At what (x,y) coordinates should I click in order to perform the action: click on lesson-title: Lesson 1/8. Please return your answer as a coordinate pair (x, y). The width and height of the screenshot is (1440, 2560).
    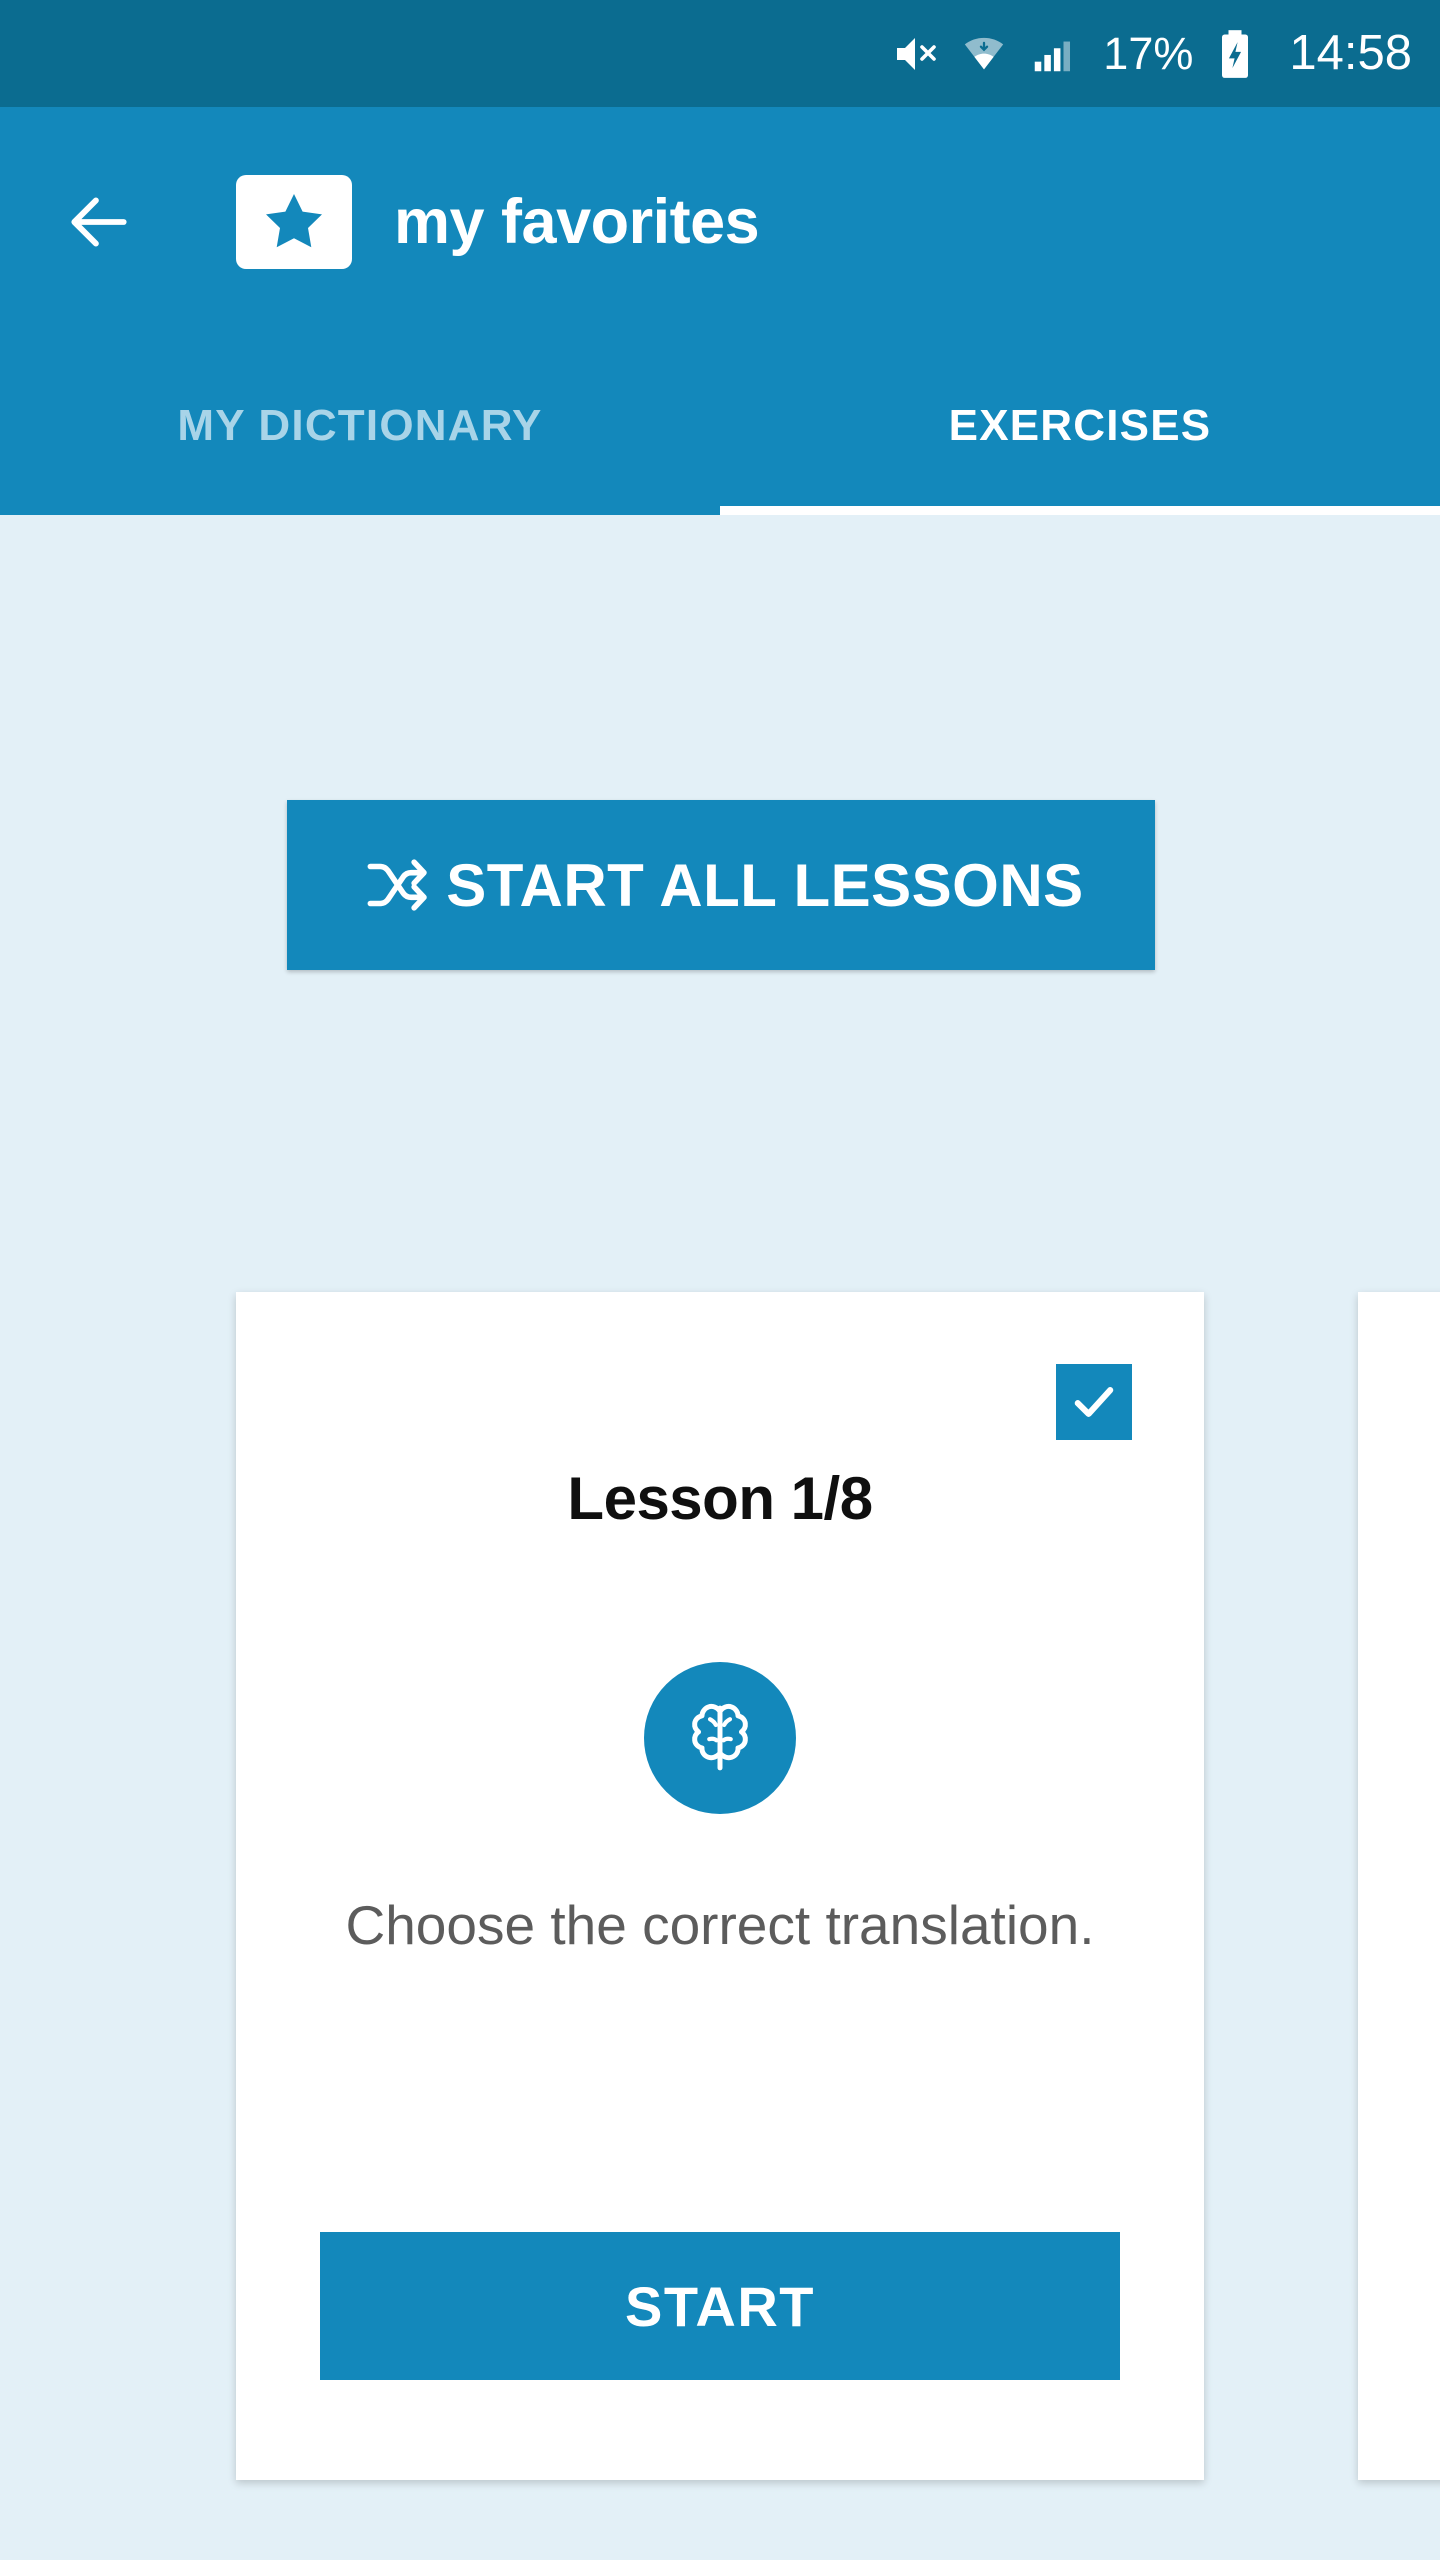
    Looking at the image, I should click on (720, 1498).